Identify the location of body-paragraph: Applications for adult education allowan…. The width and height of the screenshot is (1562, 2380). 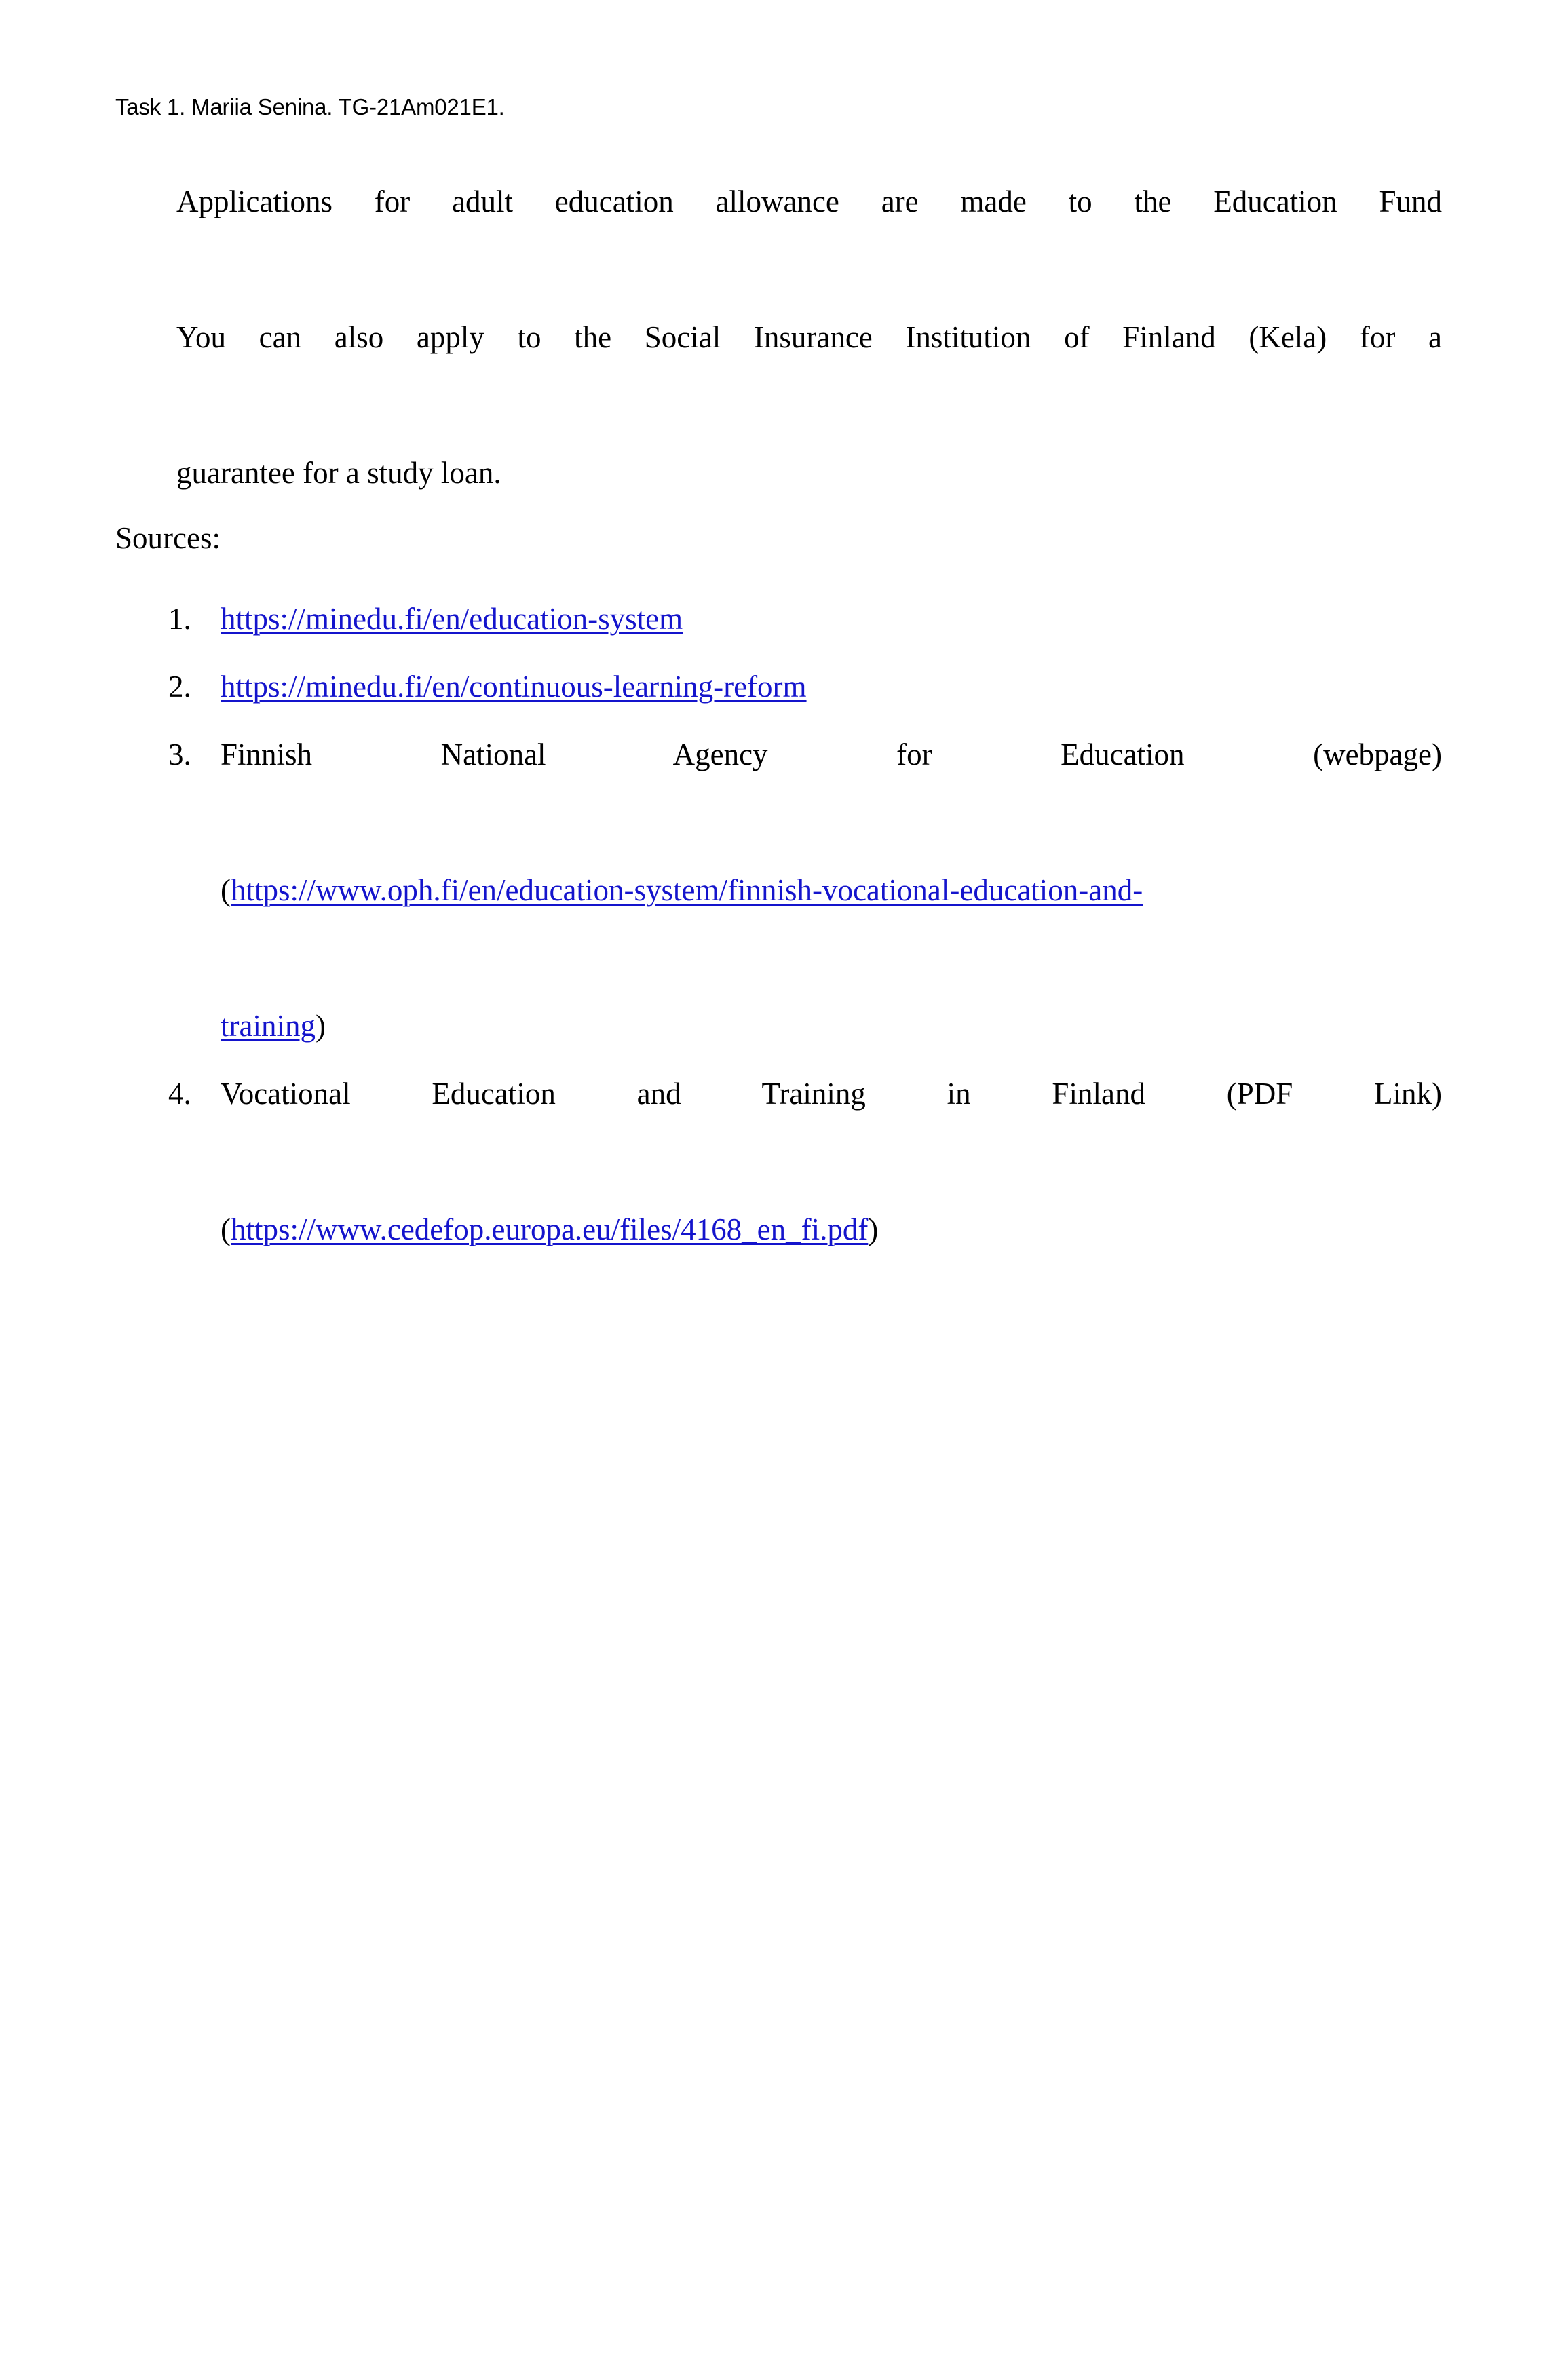
(779, 338).